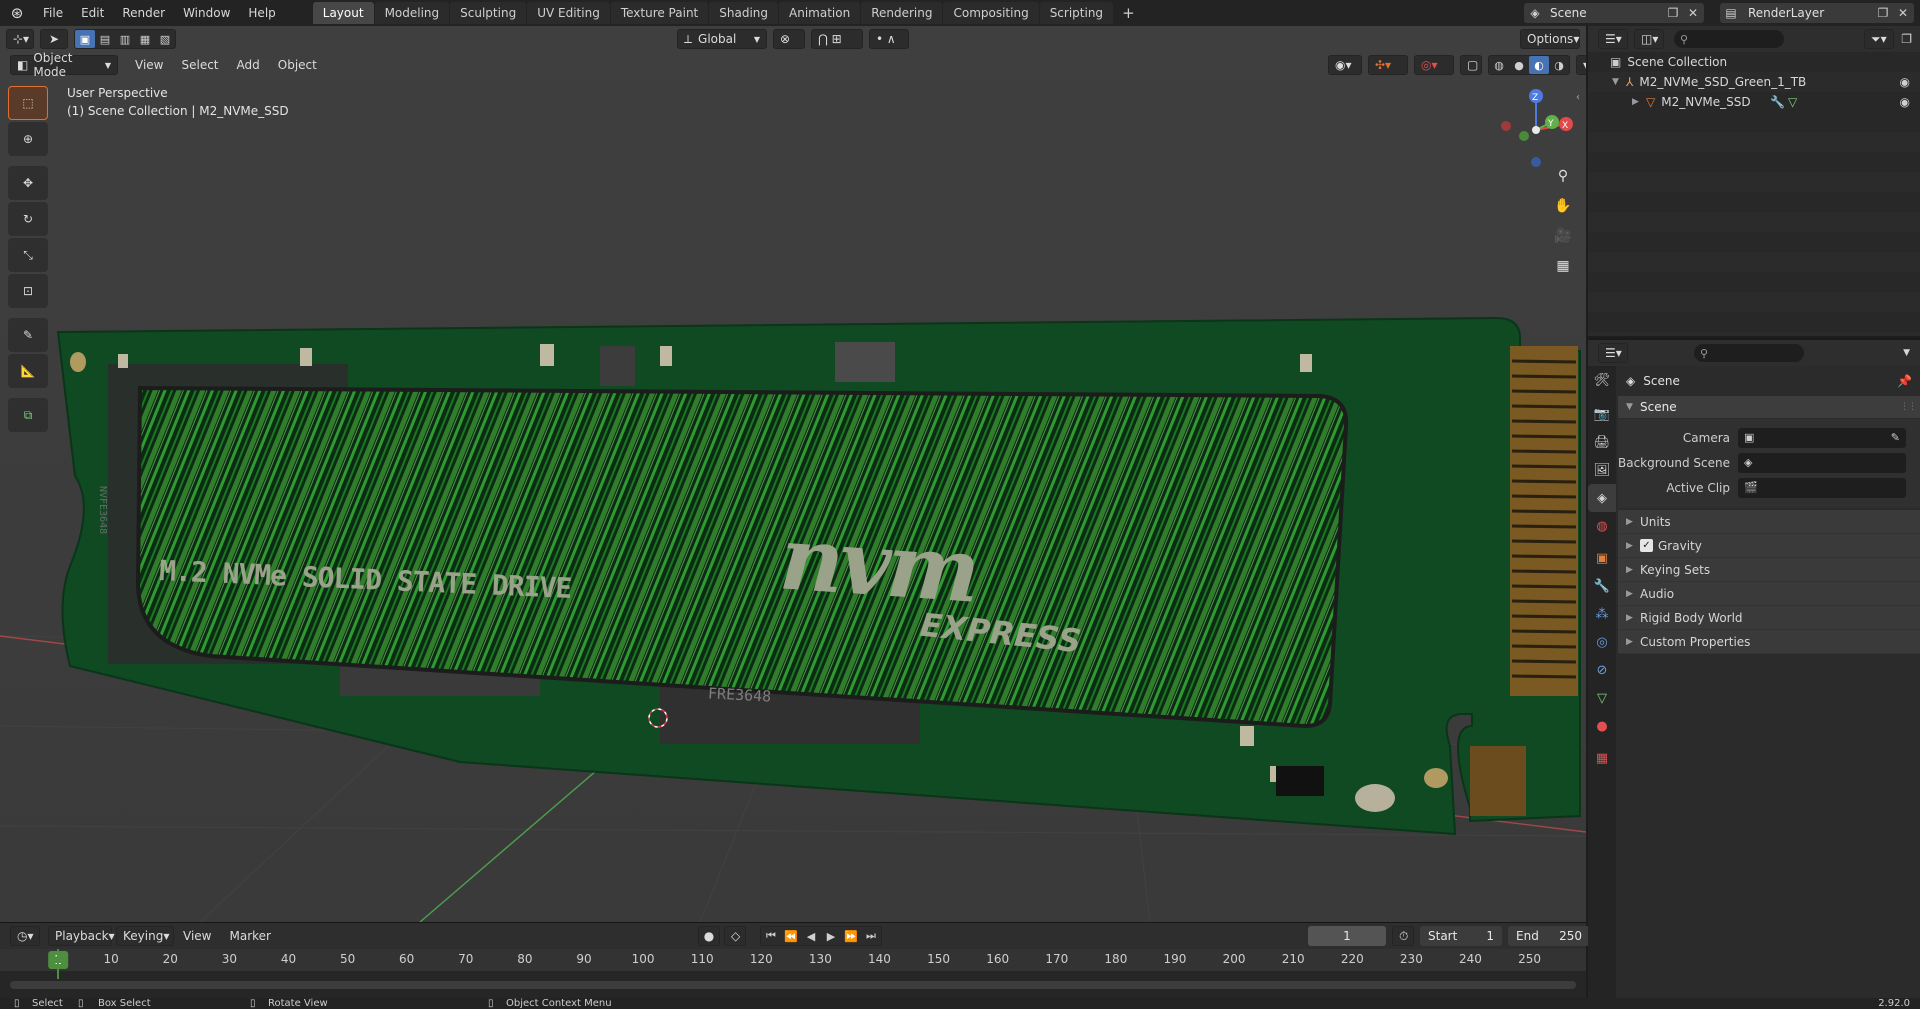 This screenshot has width=1920, height=1009. I want to click on tab-uv-editing: UV Editing, so click(568, 13).